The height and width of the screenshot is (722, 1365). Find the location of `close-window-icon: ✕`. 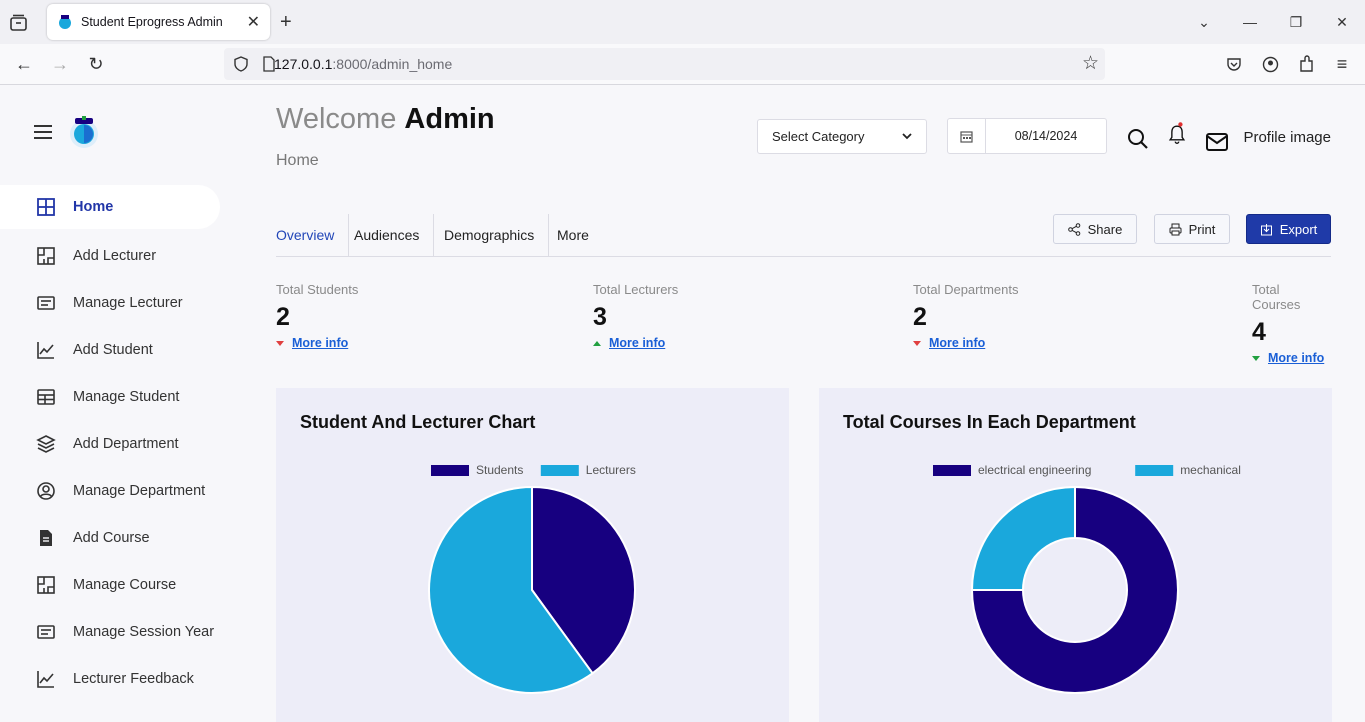

close-window-icon: ✕ is located at coordinates (1342, 22).